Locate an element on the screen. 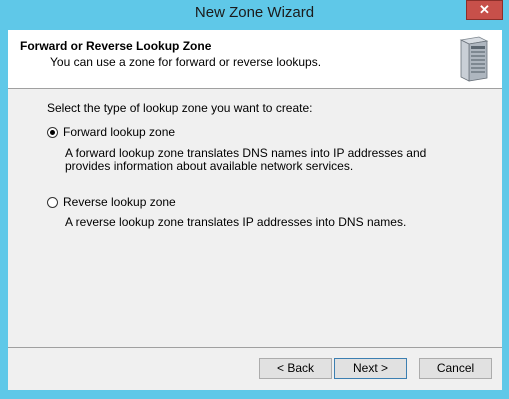  reverse-lookup-radio is located at coordinates (52, 202).